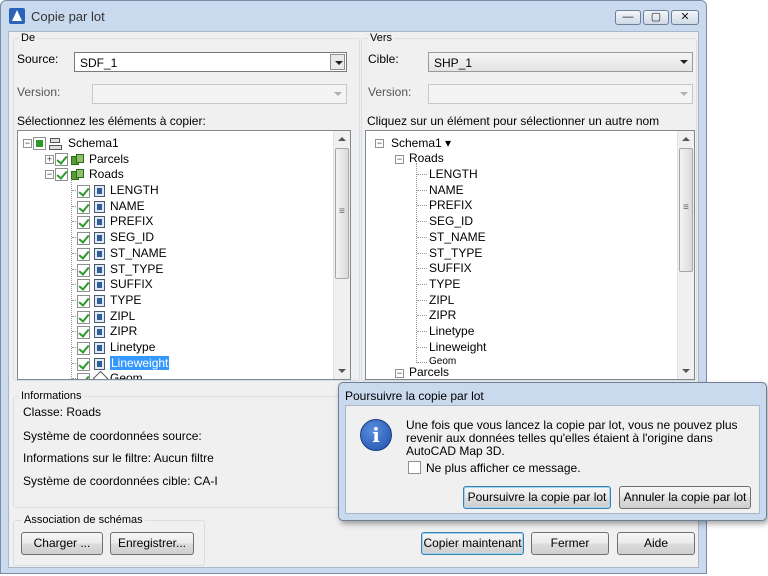 This screenshot has height=576, width=768. I want to click on tree-item-field: Linetype, so click(132, 347).